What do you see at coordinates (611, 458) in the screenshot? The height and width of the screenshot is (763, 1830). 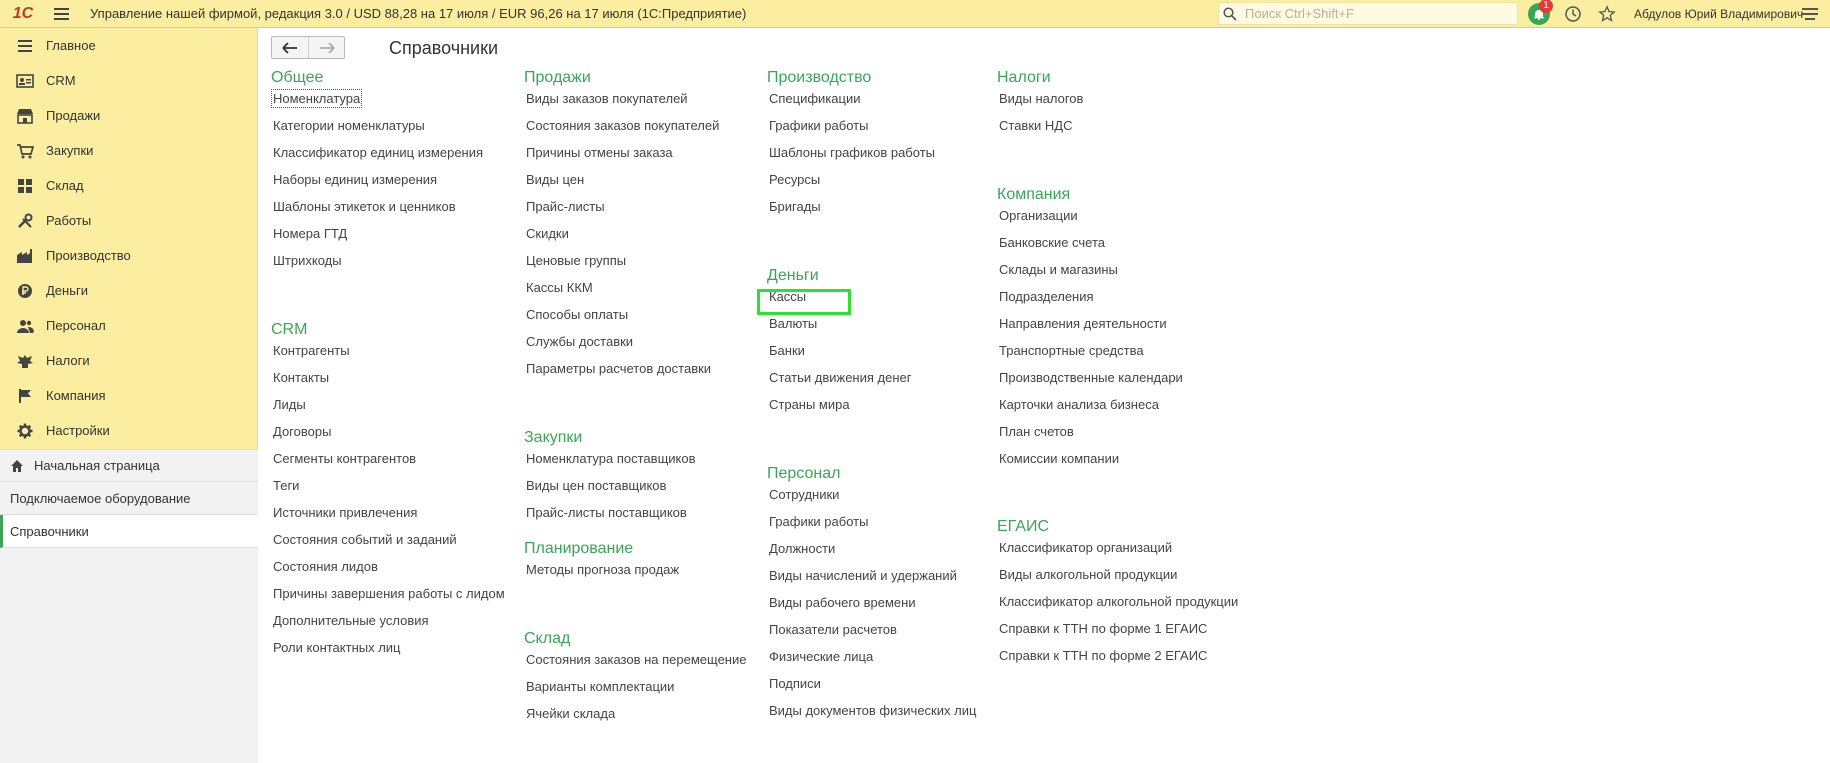 I see `reference-link-zakupki-0: Номенклатура поставщиков` at bounding box center [611, 458].